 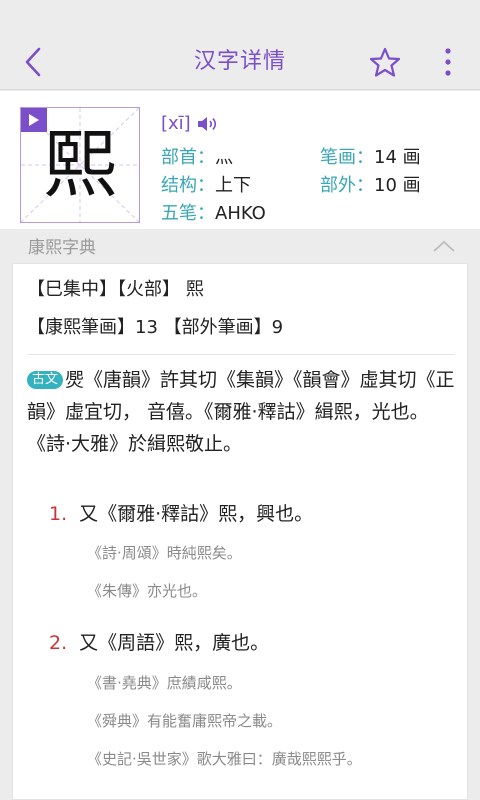 I want to click on more-vertical-icon, so click(x=448, y=62).